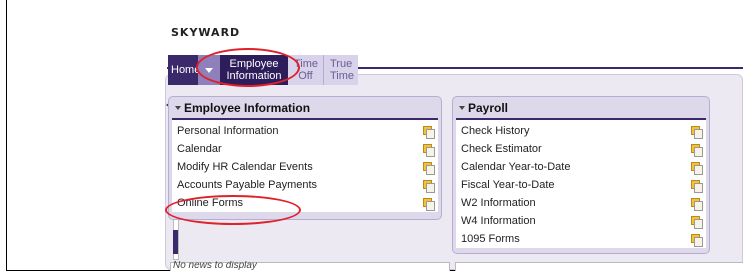  I want to click on tab-true-time-label-line2: Time, so click(342, 76).